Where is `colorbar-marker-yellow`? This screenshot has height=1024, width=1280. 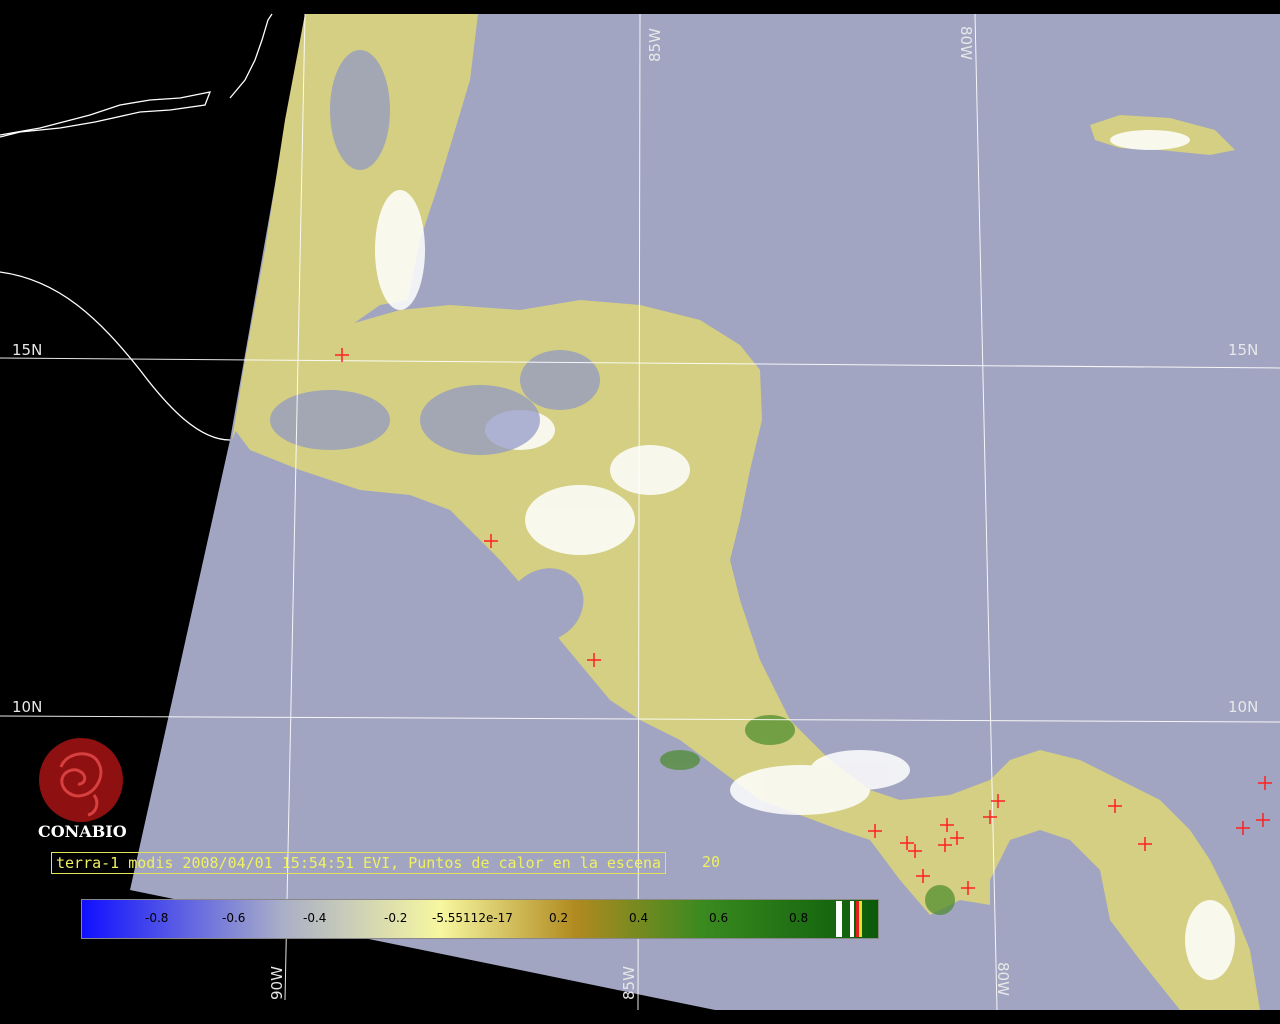 colorbar-marker-yellow is located at coordinates (860, 919).